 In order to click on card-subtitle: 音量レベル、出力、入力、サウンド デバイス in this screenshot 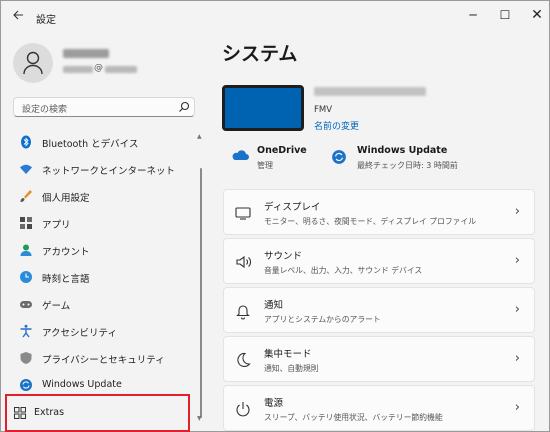, I will do `click(343, 270)`.